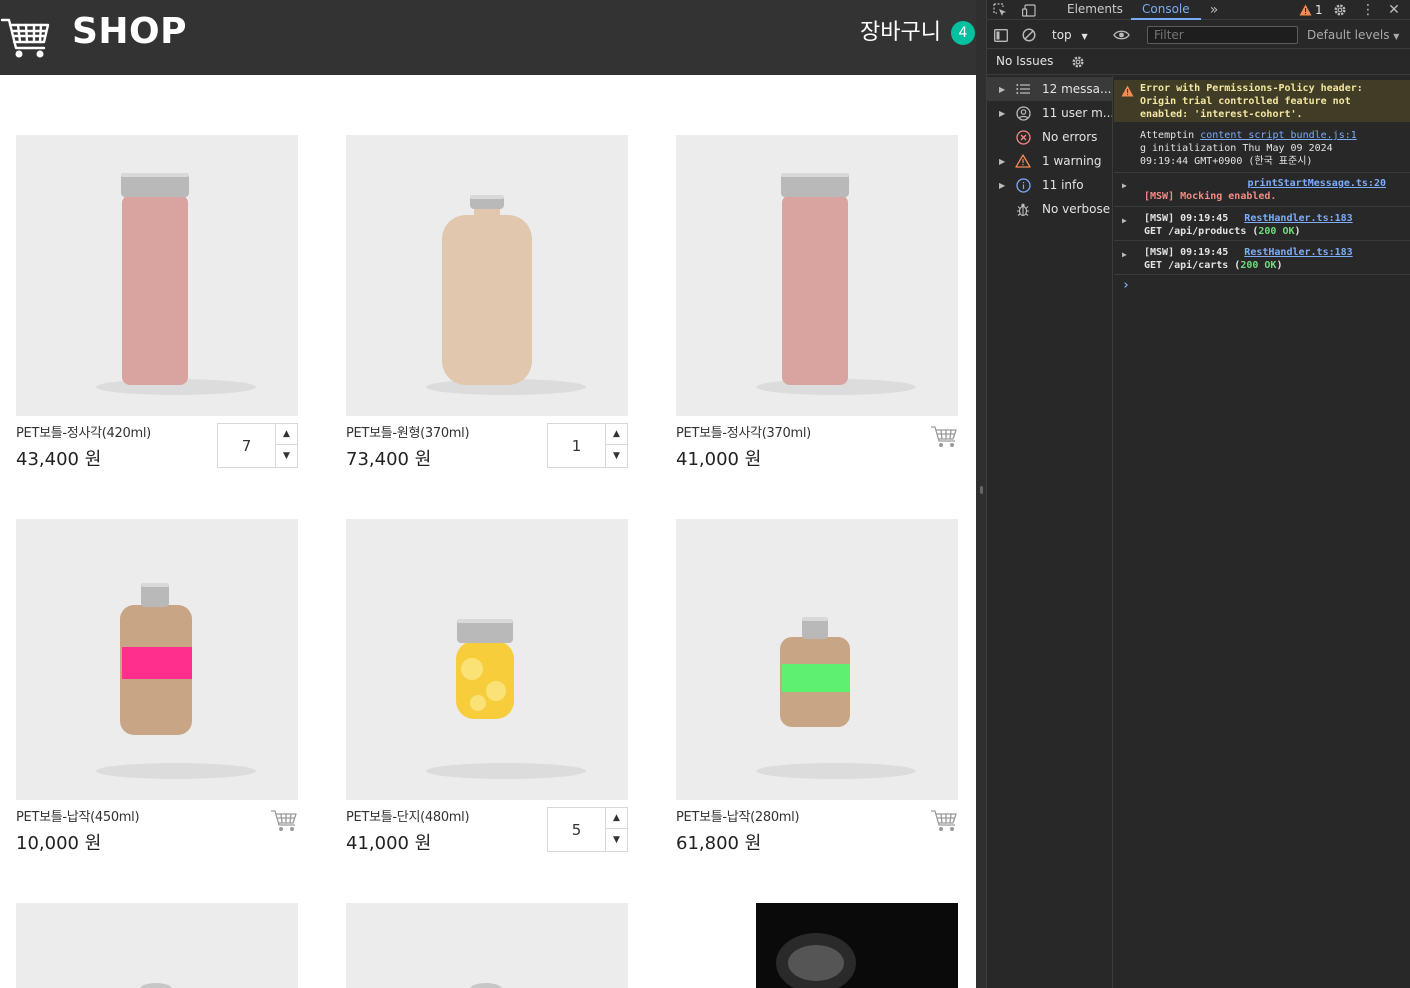  What do you see at coordinates (1029, 10) in the screenshot?
I see `device-toolbar-icon` at bounding box center [1029, 10].